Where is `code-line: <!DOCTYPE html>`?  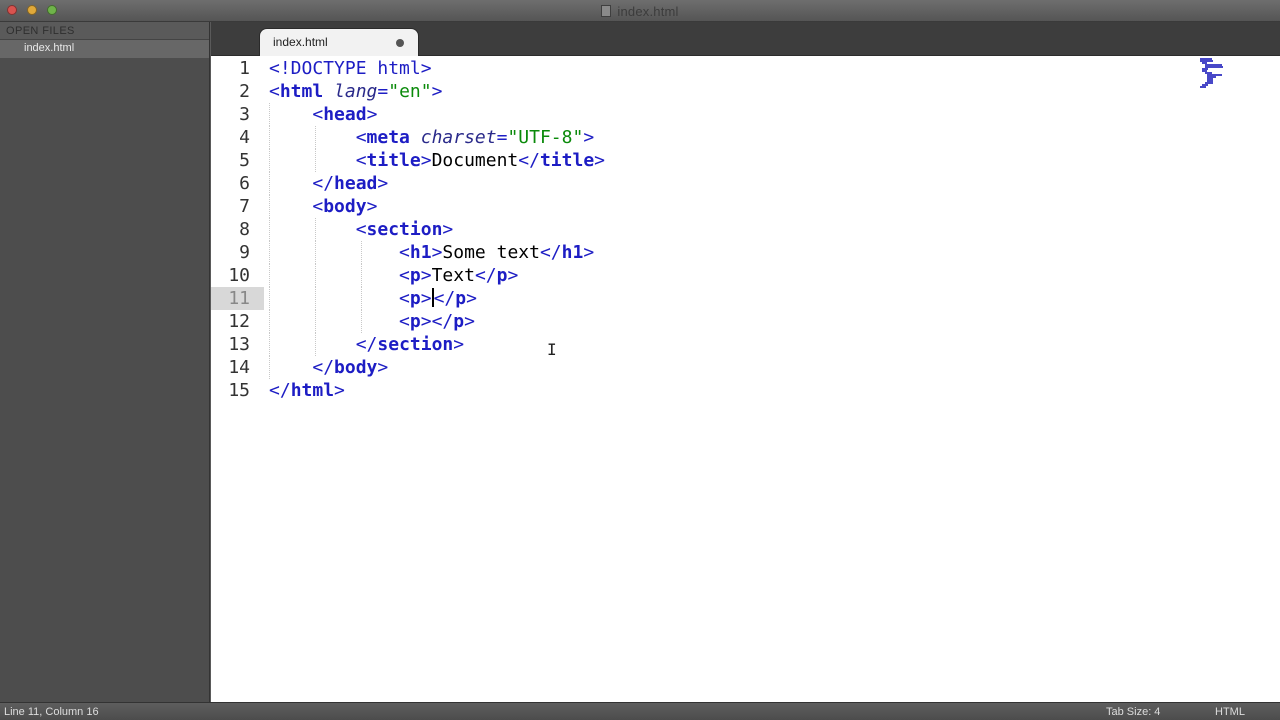
code-line: <!DOCTYPE html> is located at coordinates (350, 68).